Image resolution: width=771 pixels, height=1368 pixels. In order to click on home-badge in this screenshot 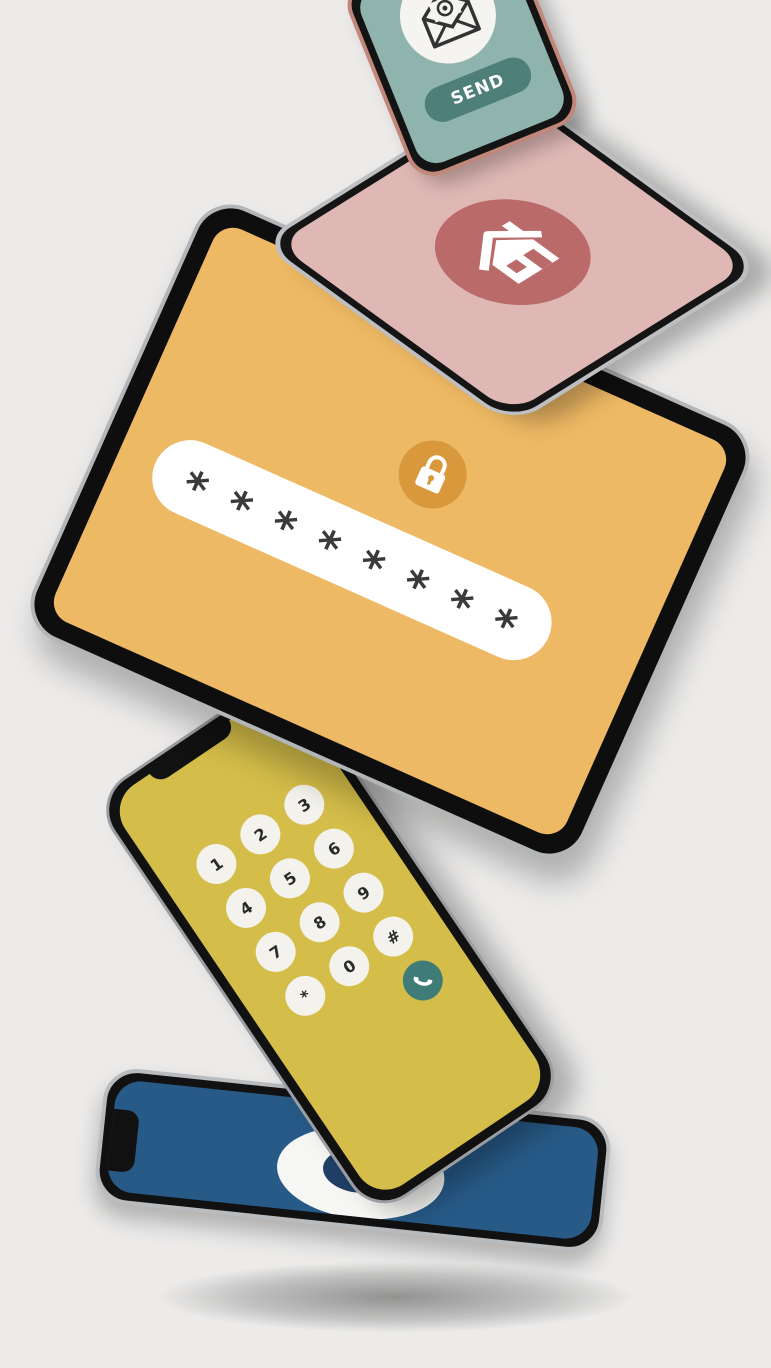, I will do `click(512, 252)`.